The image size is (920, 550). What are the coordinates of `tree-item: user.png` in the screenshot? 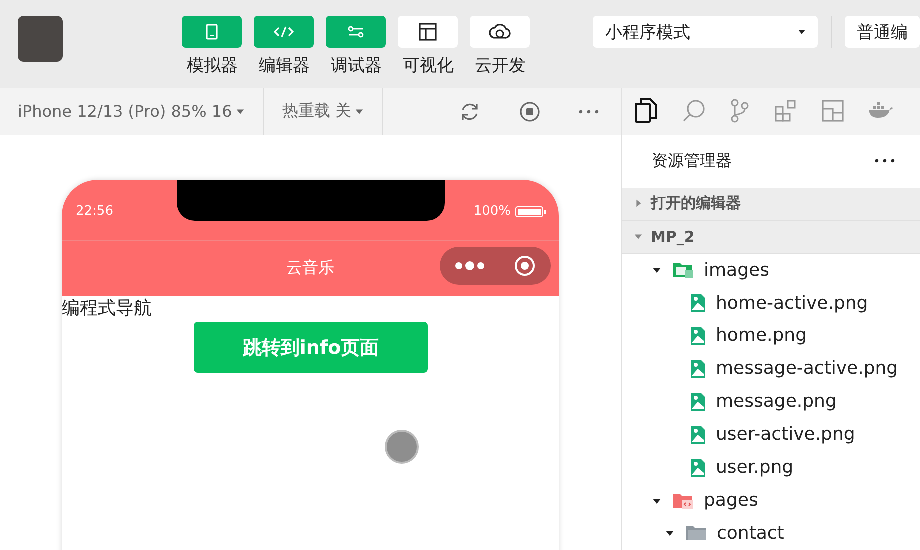 It's located at (755, 467).